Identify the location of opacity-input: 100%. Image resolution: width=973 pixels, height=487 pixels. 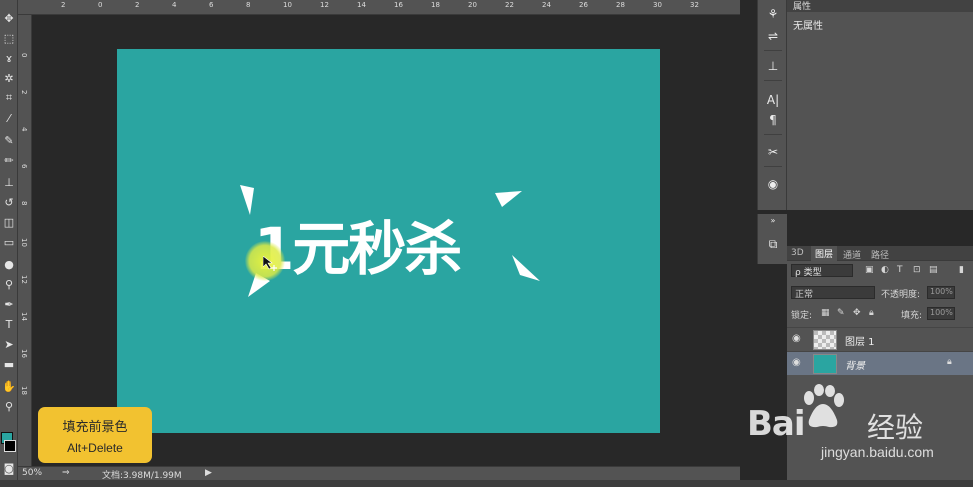
(941, 292).